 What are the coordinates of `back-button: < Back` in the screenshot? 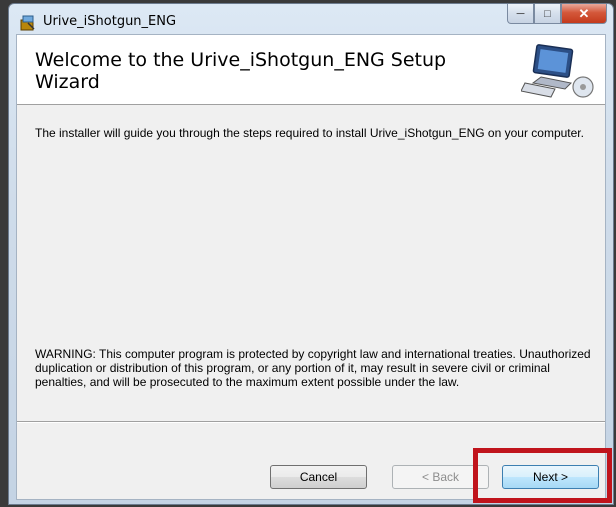 It's located at (440, 477).